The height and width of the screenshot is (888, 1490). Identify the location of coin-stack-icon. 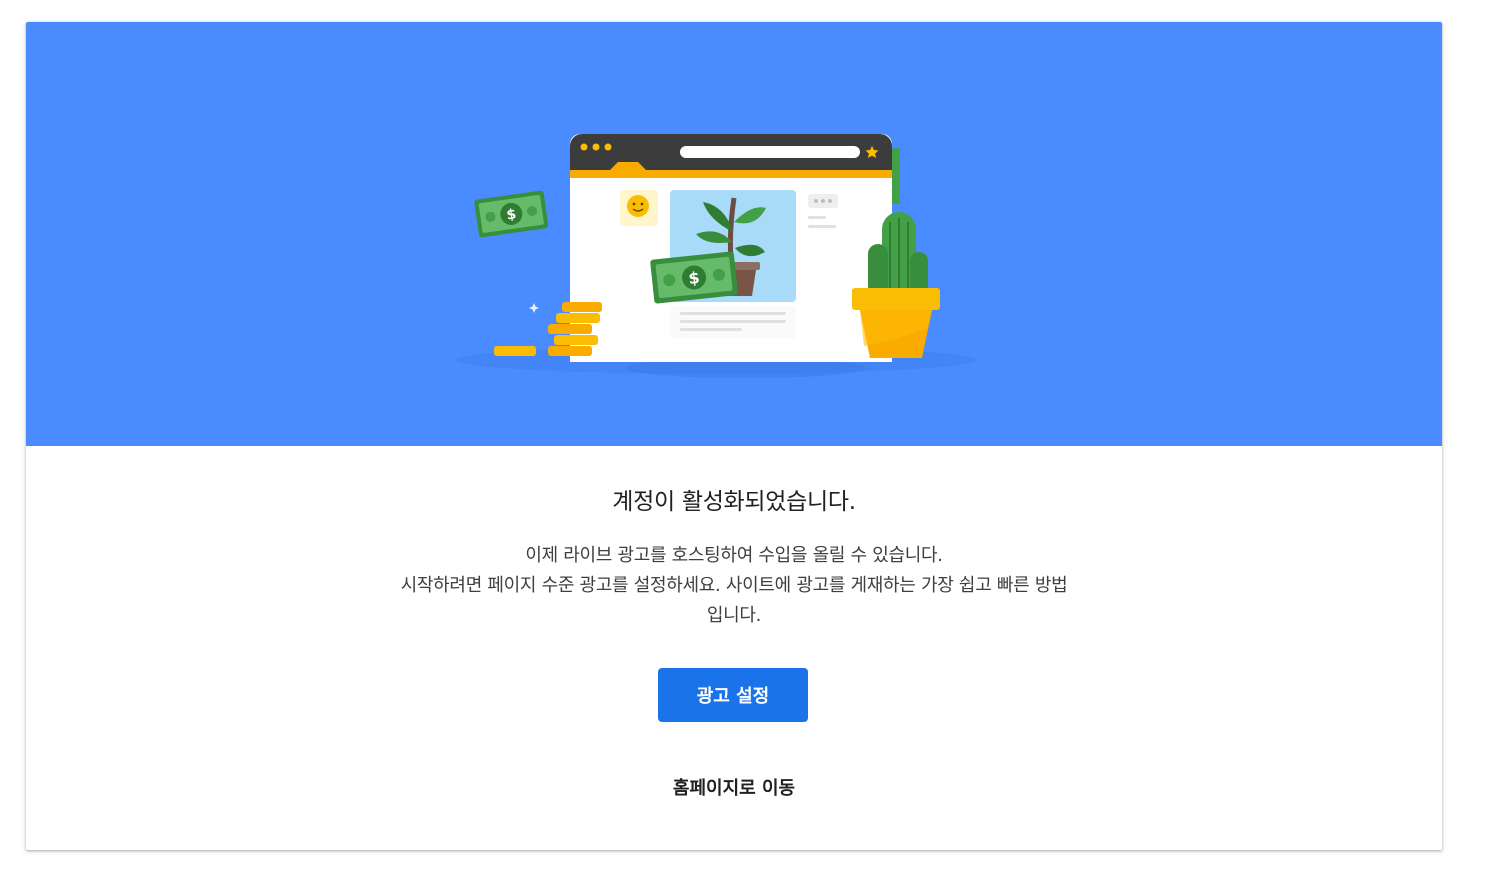
(548, 329).